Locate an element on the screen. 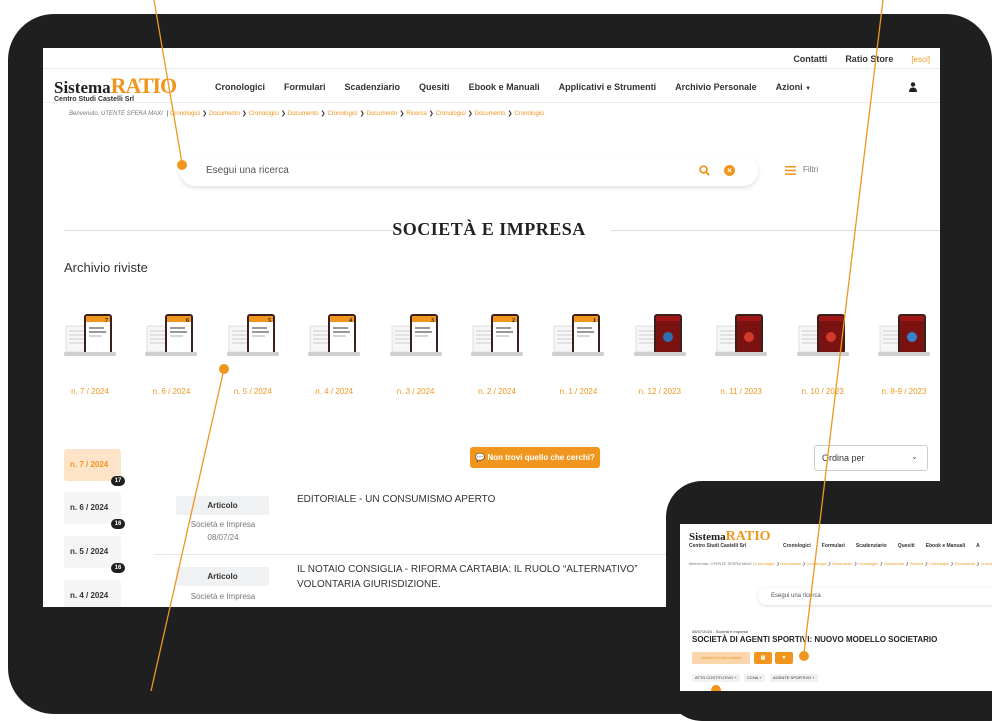  magazine-icon: 2 is located at coordinates (497, 335).